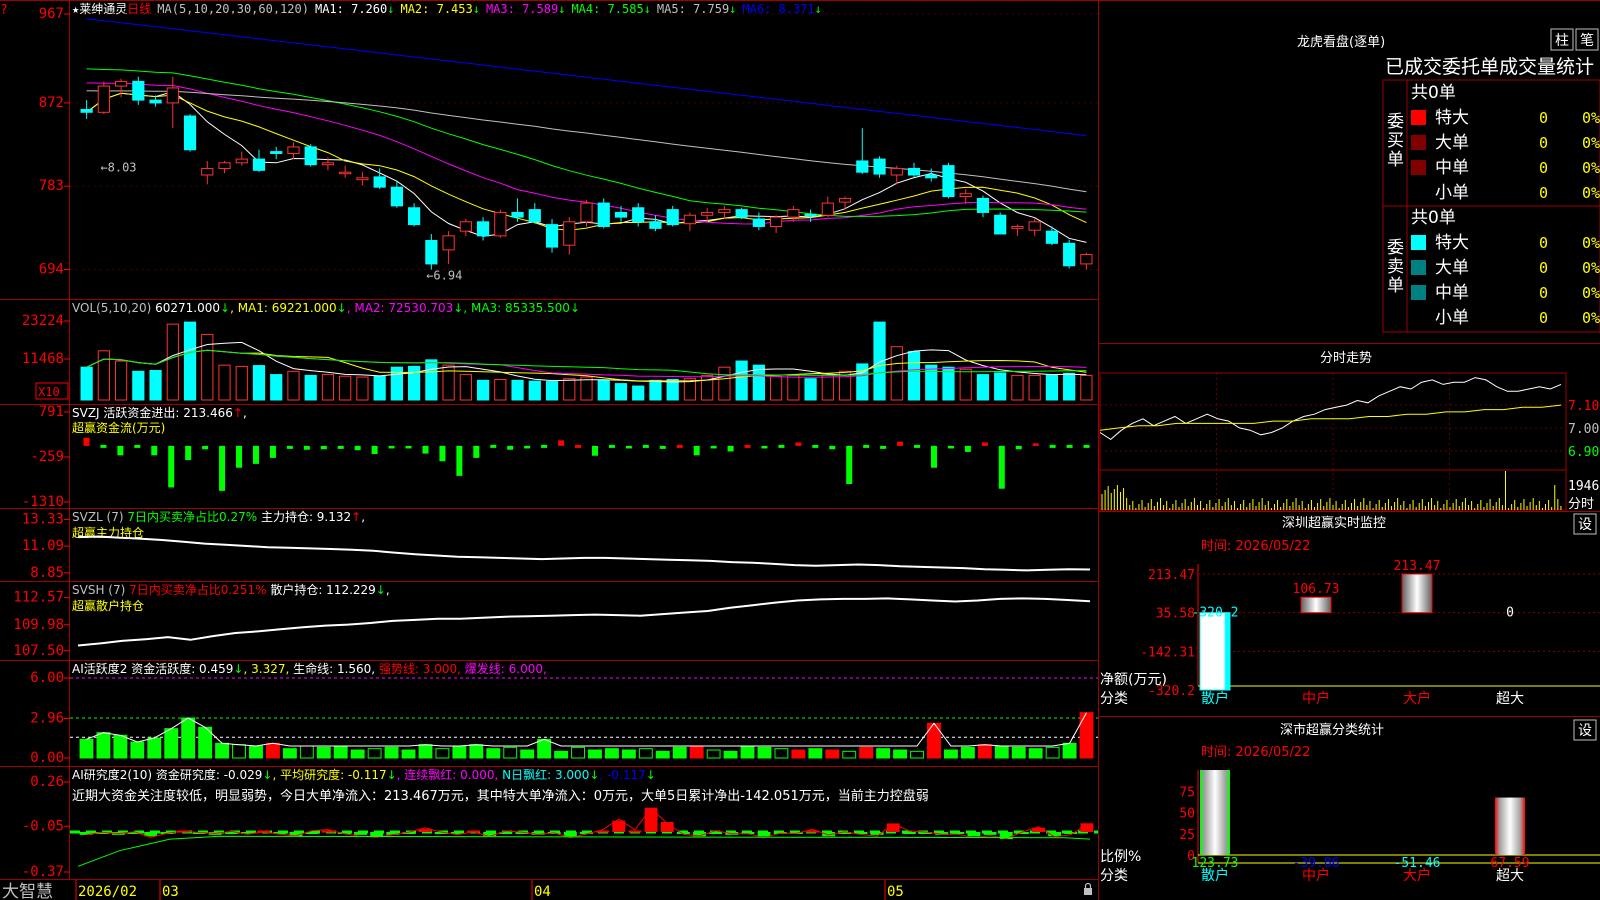  What do you see at coordinates (516, 308) in the screenshot?
I see `vol-header-part-7: , MA3: 85335.500` at bounding box center [516, 308].